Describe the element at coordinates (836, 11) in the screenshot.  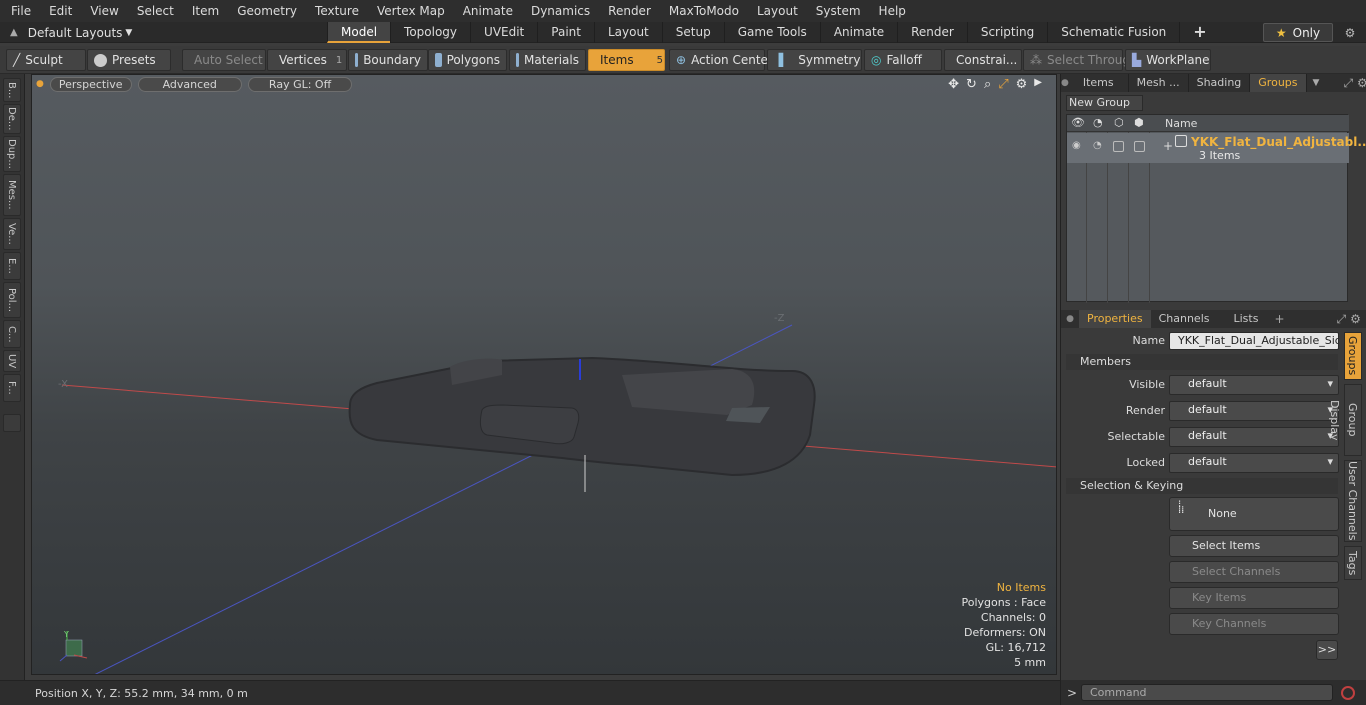
I see `menu-system: System` at that location.